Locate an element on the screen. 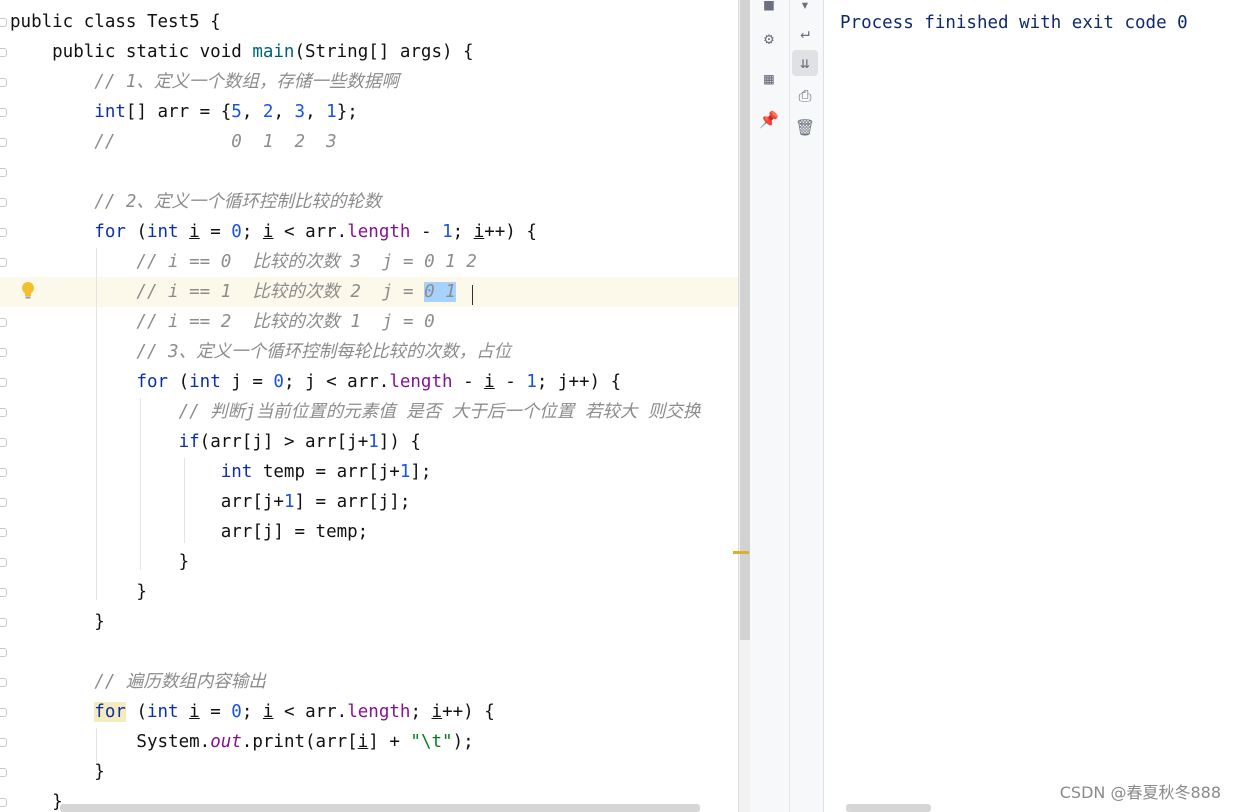 The height and width of the screenshot is (812, 1235). code-line: // 判断j当前位置的元素值 是否 大于后一个位置 若较大 则交换 is located at coordinates (350, 412).